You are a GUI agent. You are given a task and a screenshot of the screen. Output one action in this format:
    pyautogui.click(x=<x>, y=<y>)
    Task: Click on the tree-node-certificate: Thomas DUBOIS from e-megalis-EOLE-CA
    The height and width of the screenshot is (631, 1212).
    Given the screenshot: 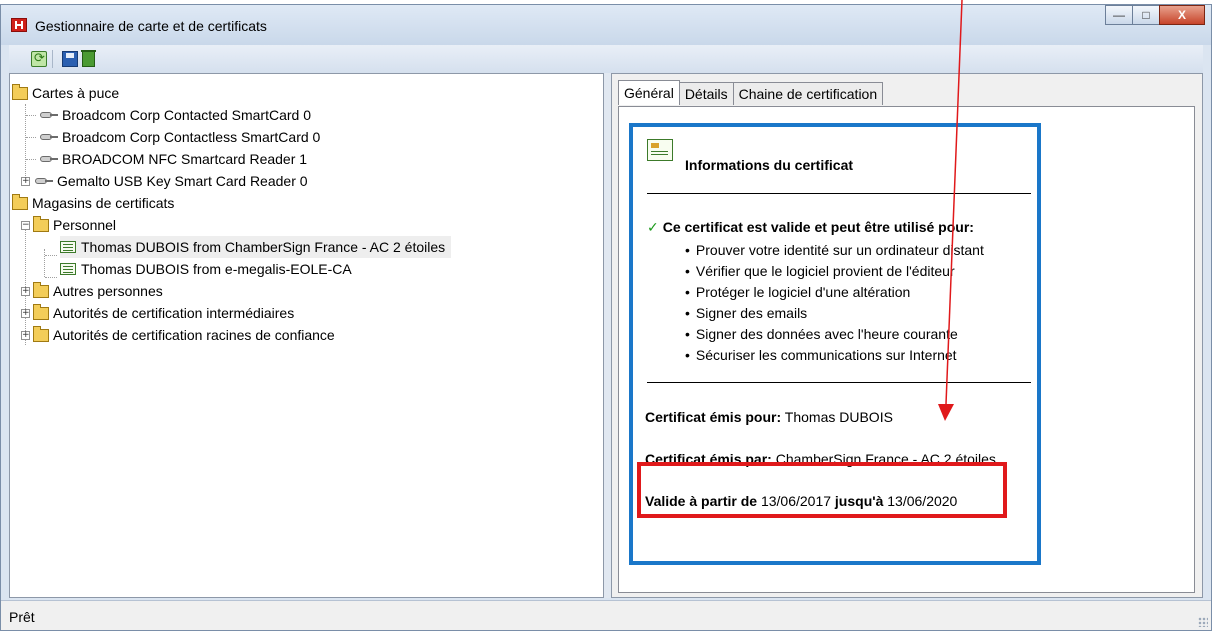 What is the action you would take?
    pyautogui.click(x=206, y=269)
    